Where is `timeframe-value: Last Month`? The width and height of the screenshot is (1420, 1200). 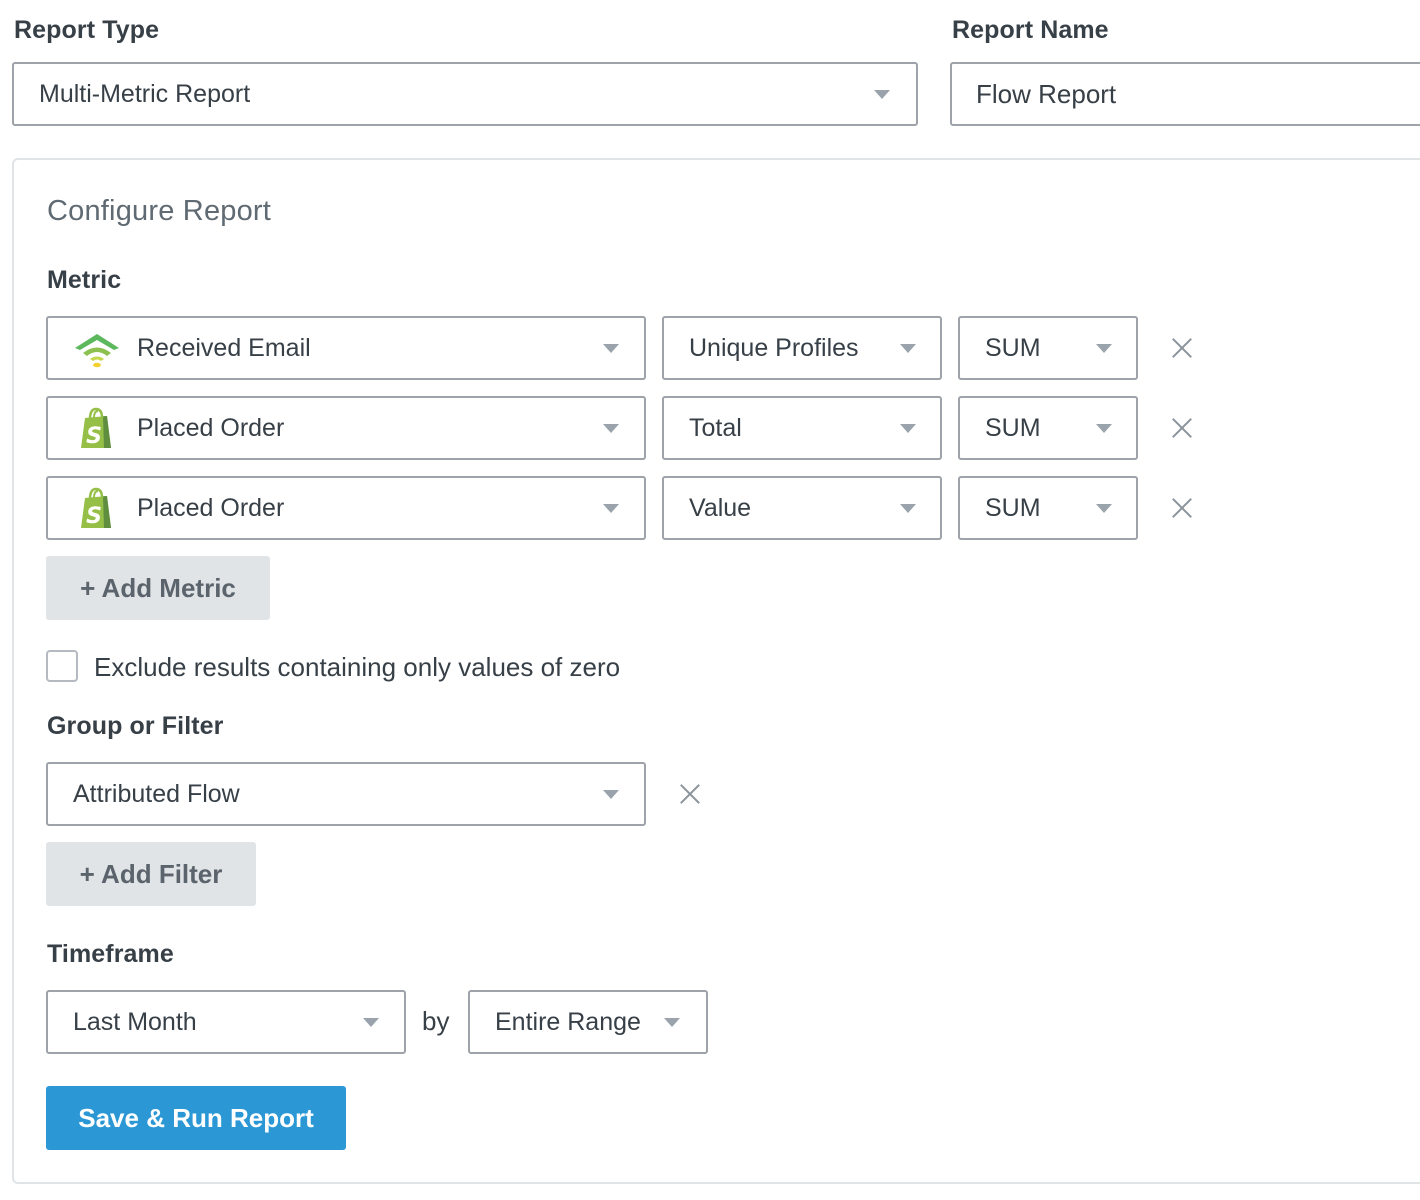 timeframe-value: Last Month is located at coordinates (135, 1021).